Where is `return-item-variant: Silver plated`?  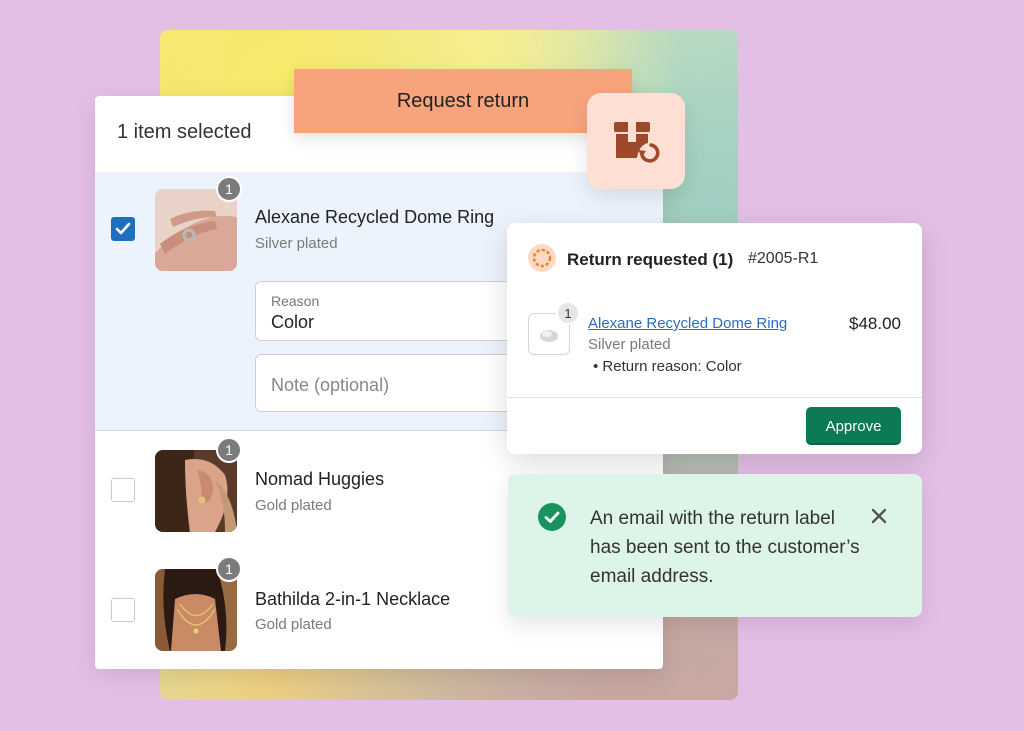 return-item-variant: Silver plated is located at coordinates (629, 344).